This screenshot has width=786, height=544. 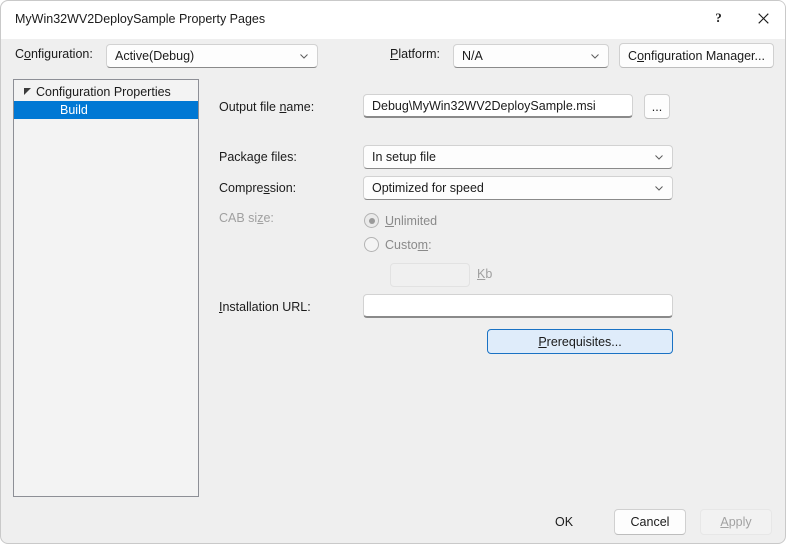 I want to click on cab-size-label: CAB size:, so click(x=246, y=218).